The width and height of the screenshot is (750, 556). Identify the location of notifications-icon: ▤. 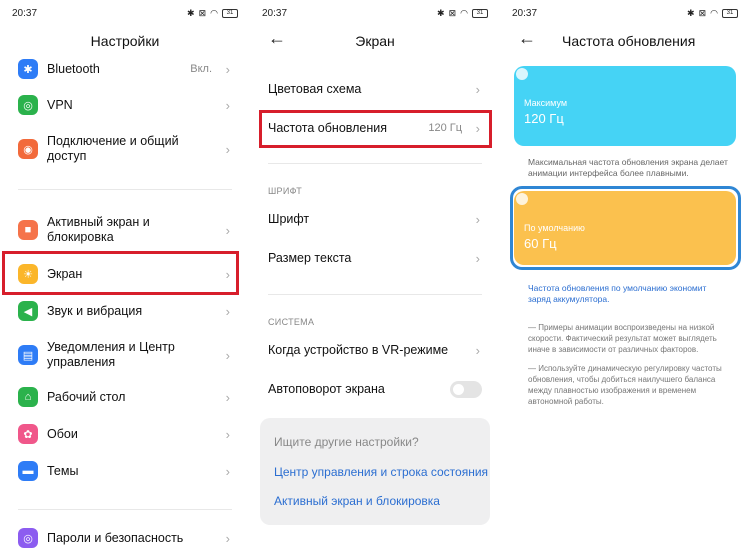
(28, 355).